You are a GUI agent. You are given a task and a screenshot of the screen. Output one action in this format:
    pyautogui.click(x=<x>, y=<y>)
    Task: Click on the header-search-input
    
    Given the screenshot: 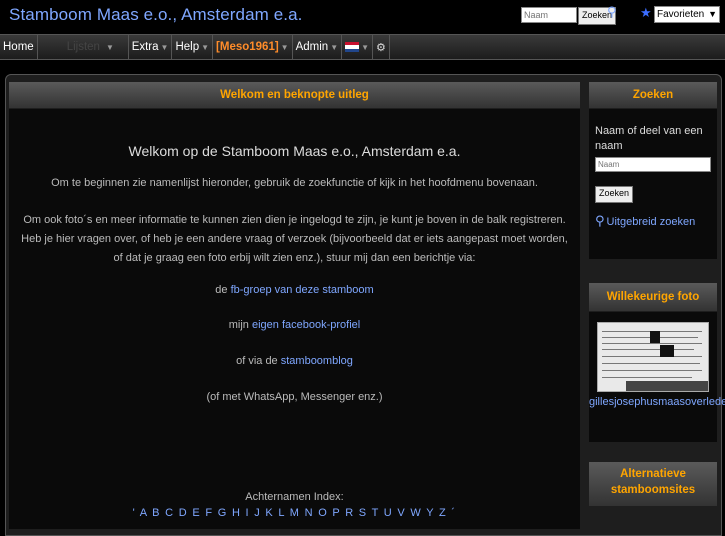 What is the action you would take?
    pyautogui.click(x=549, y=15)
    